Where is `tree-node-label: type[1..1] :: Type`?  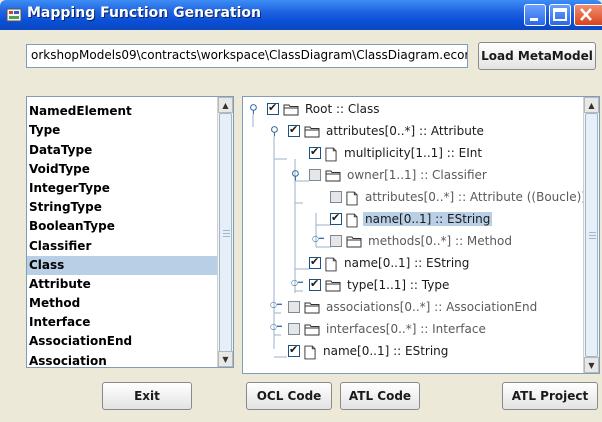
tree-node-label: type[1..1] :: Type is located at coordinates (398, 285).